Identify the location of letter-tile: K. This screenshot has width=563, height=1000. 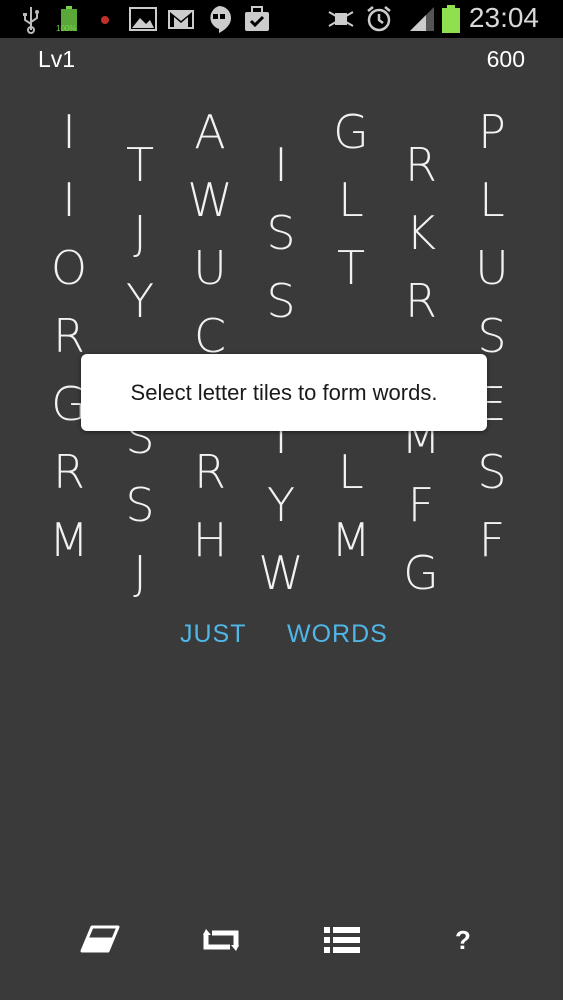
(421, 233).